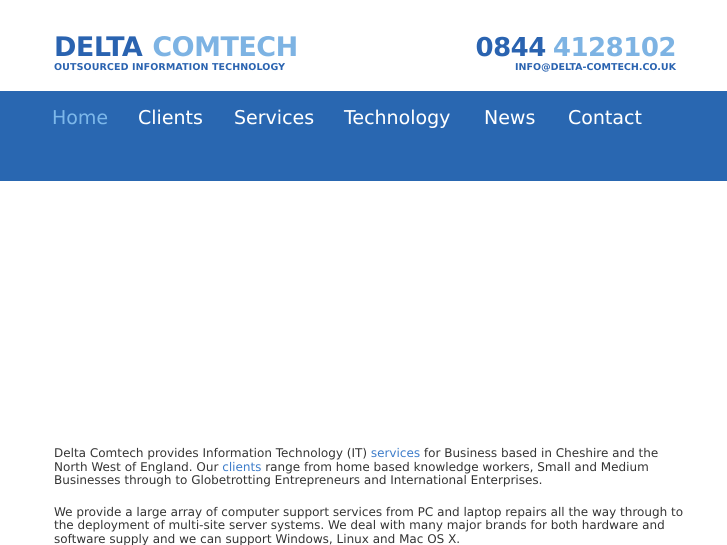 The width and height of the screenshot is (727, 545). What do you see at coordinates (526, 118) in the screenshot?
I see `nav-link: News` at bounding box center [526, 118].